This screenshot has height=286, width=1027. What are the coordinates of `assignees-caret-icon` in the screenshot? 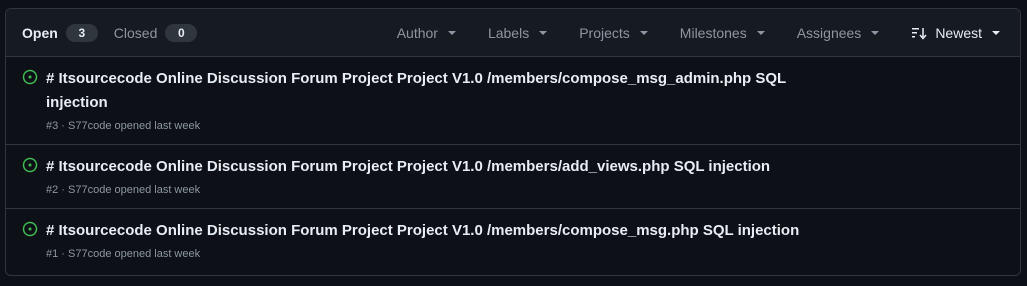 It's located at (875, 33).